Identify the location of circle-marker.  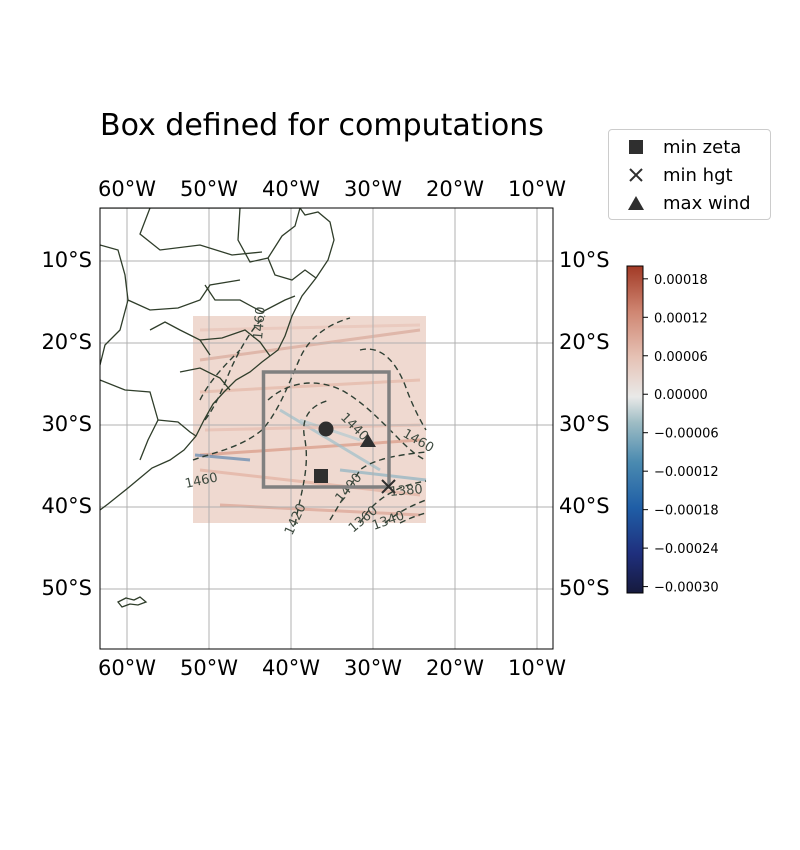
(326, 429).